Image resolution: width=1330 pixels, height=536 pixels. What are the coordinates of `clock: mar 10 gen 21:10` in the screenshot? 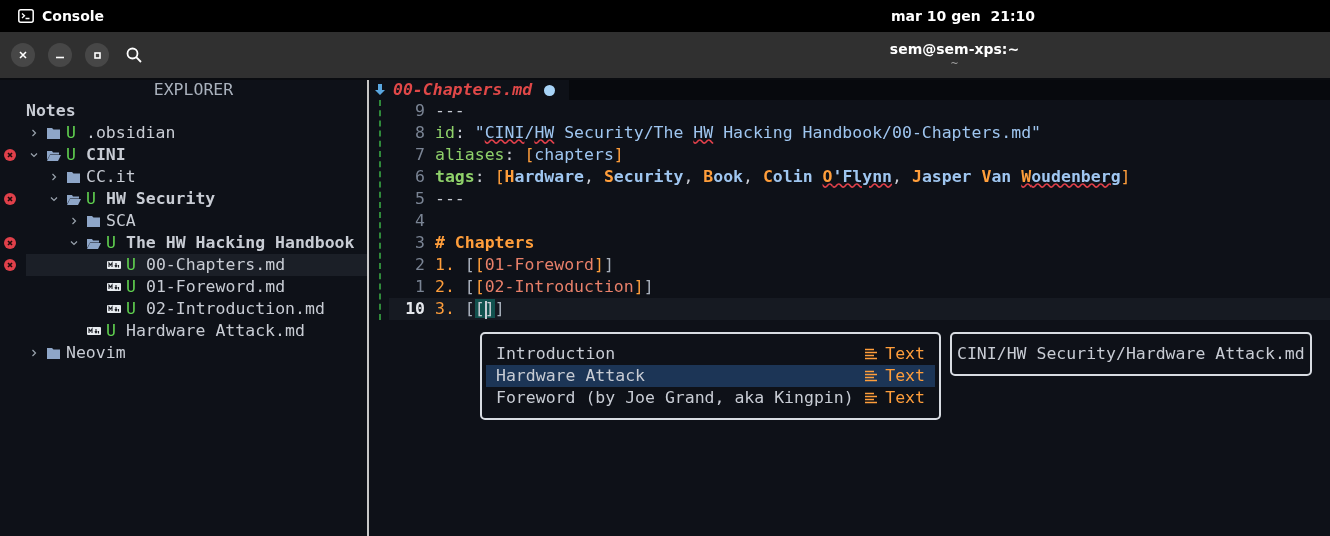 It's located at (963, 16).